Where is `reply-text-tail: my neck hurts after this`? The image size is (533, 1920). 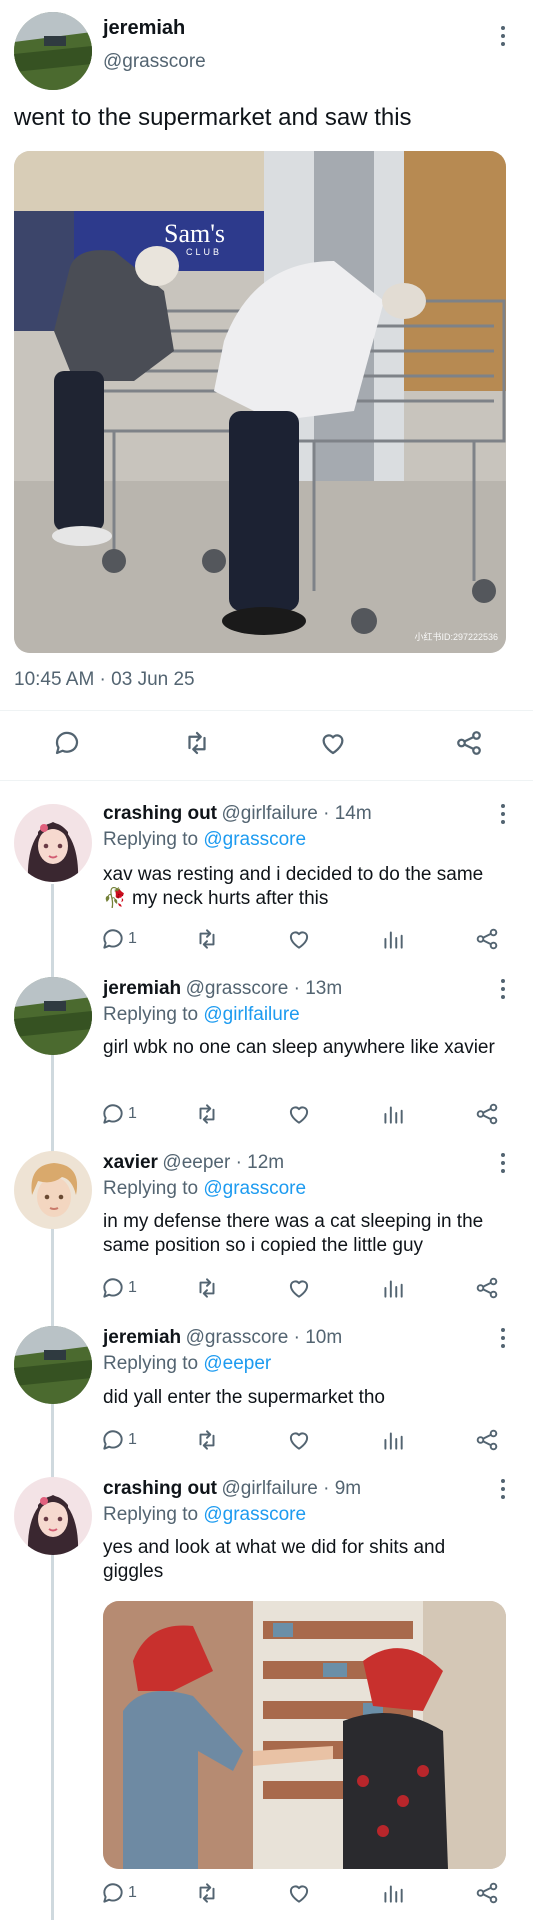 reply-text-tail: my neck hurts after this is located at coordinates (227, 898).